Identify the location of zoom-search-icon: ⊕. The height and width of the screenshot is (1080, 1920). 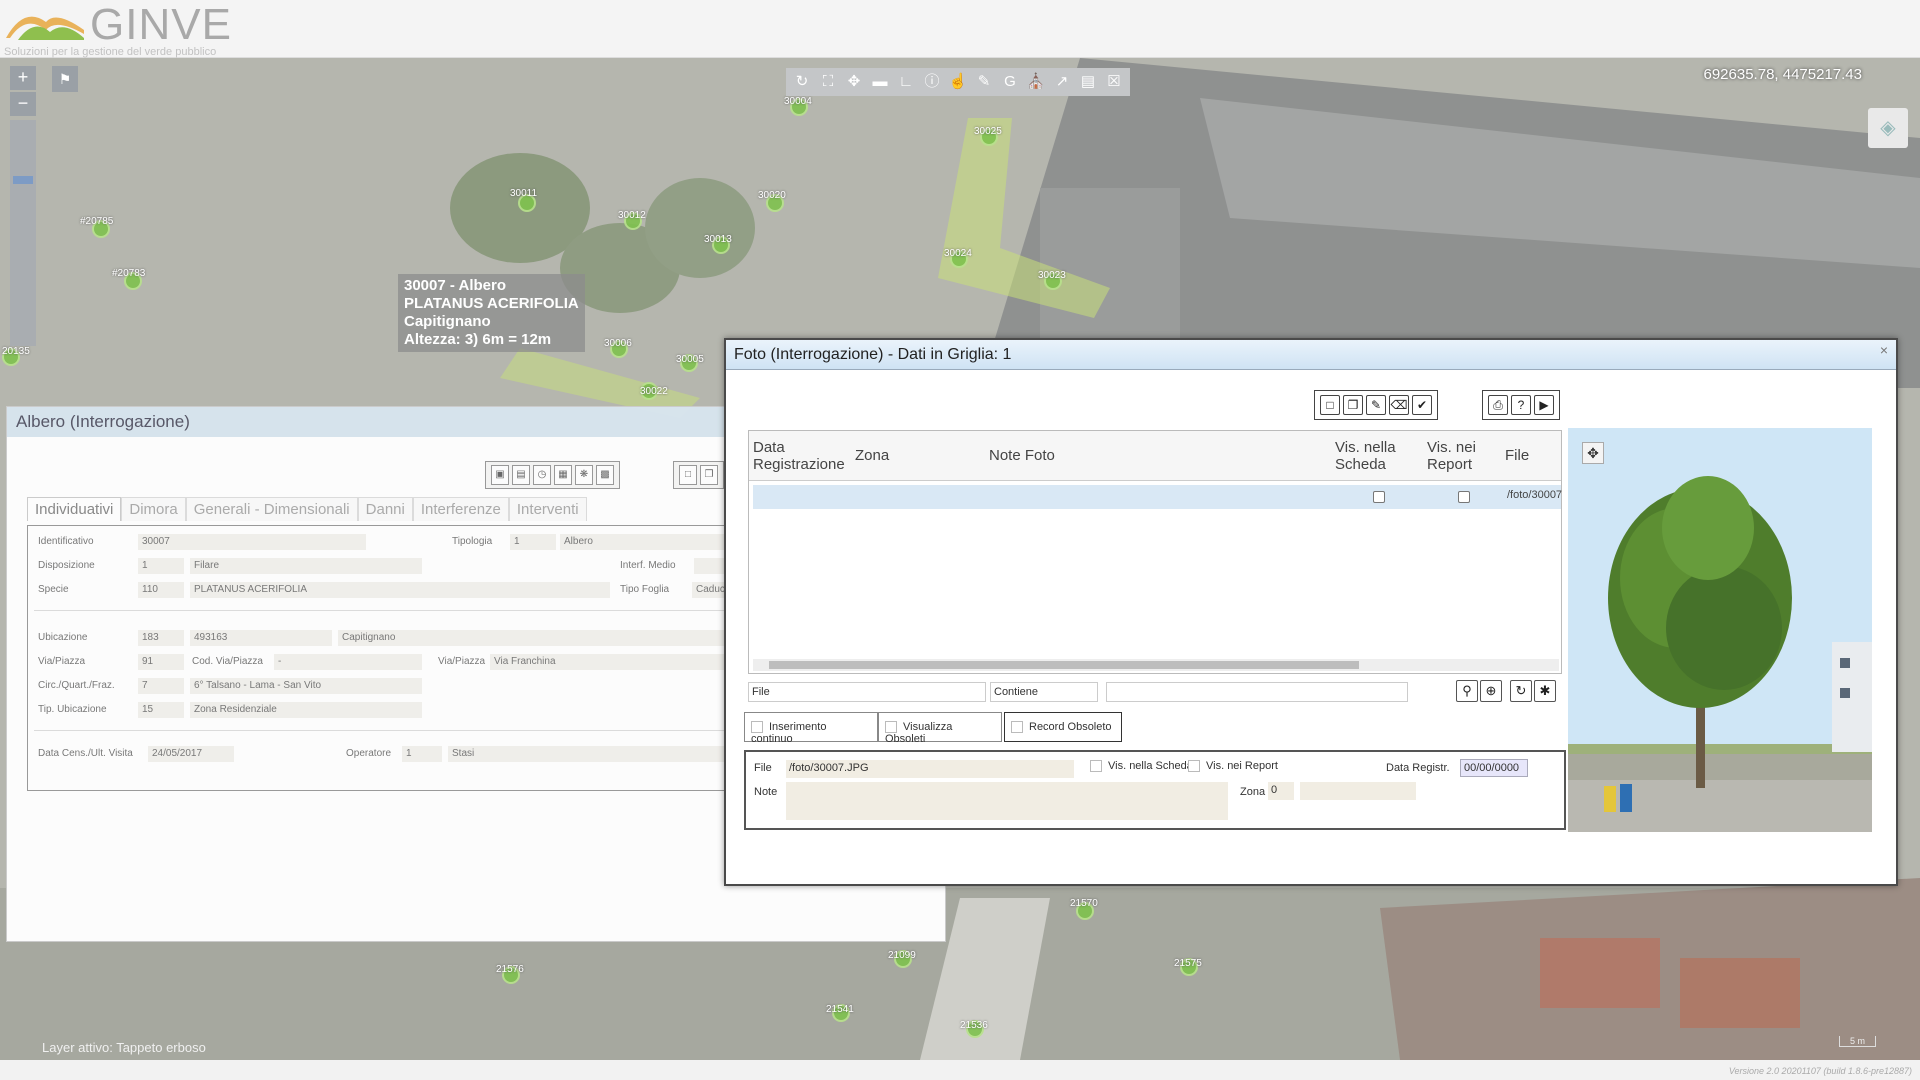
(1491, 691).